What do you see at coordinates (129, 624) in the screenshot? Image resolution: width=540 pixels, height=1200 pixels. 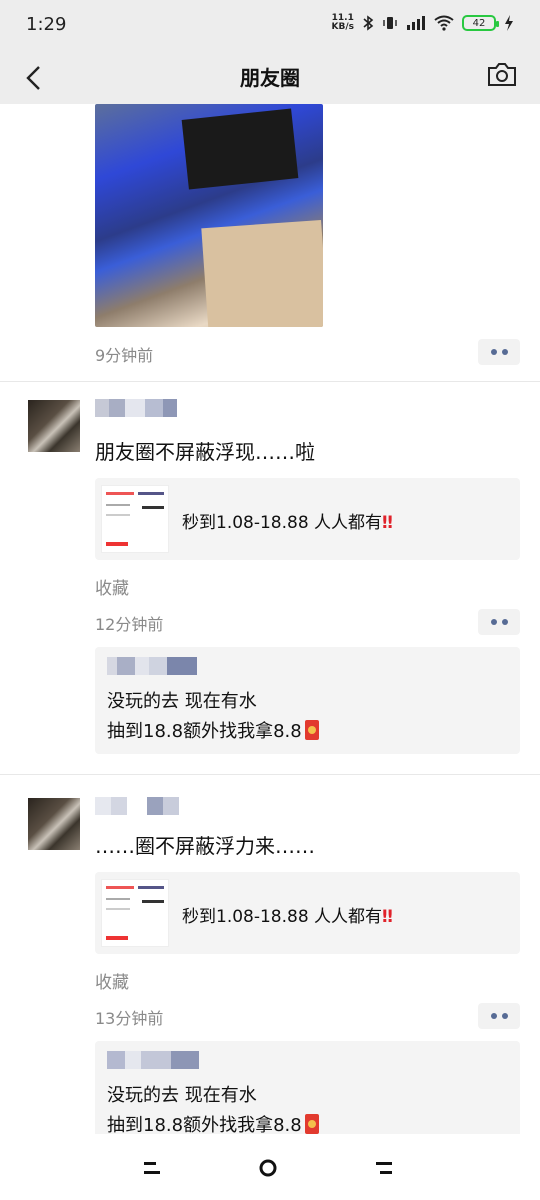 I see `post-time: 12分钟前` at bounding box center [129, 624].